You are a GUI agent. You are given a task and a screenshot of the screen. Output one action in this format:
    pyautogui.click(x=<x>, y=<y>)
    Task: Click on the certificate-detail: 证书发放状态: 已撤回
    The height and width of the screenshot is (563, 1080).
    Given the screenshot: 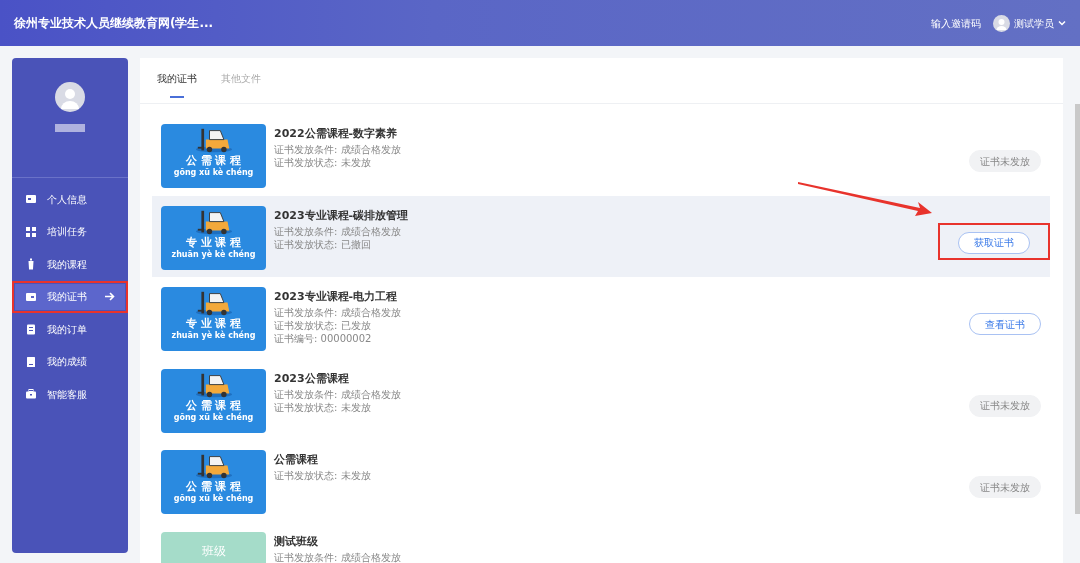 What is the action you would take?
    pyautogui.click(x=323, y=244)
    